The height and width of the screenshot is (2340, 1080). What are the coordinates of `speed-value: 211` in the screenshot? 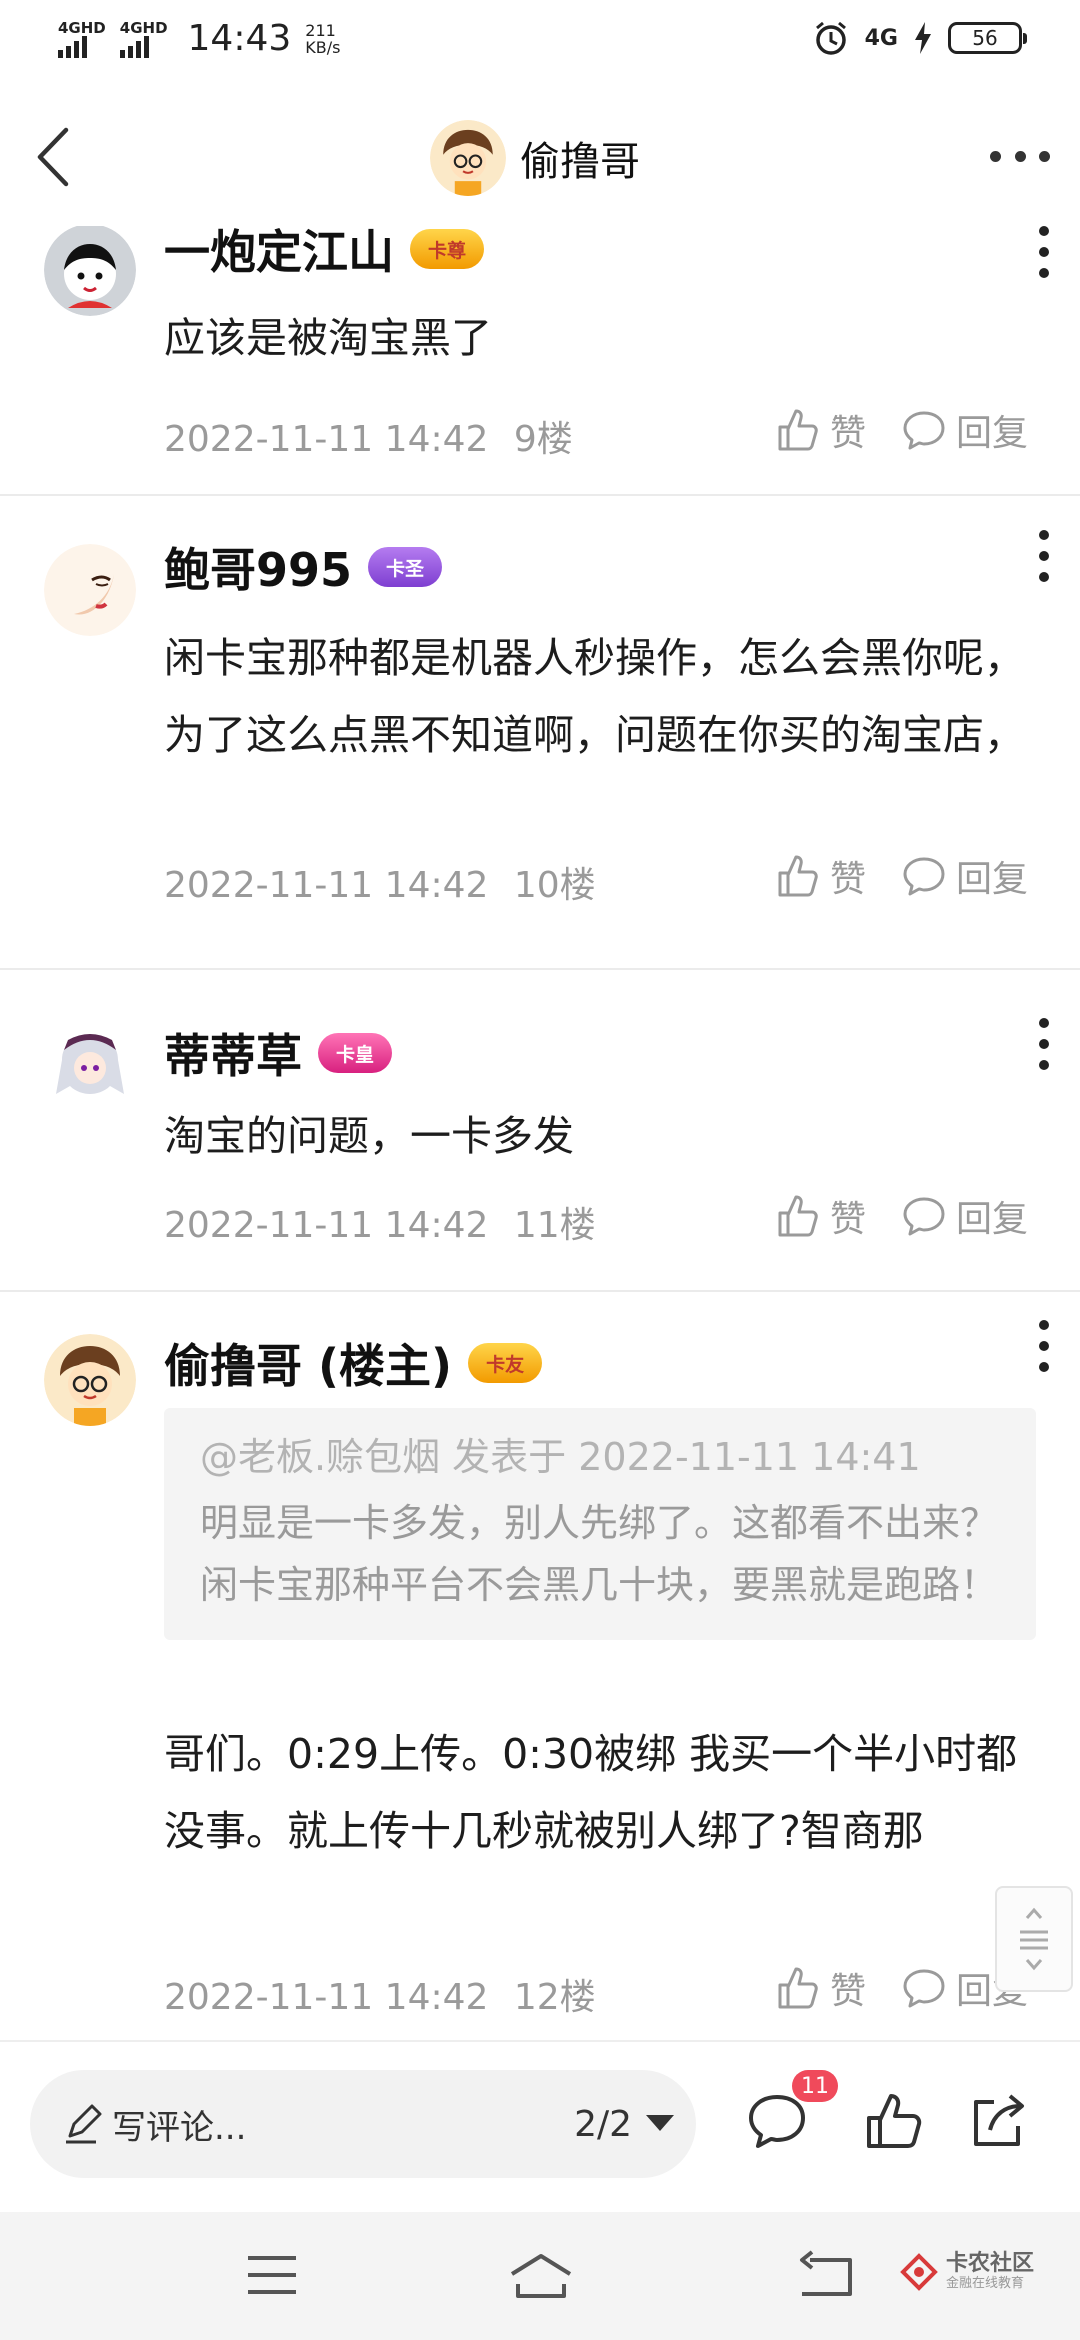 It's located at (320, 30).